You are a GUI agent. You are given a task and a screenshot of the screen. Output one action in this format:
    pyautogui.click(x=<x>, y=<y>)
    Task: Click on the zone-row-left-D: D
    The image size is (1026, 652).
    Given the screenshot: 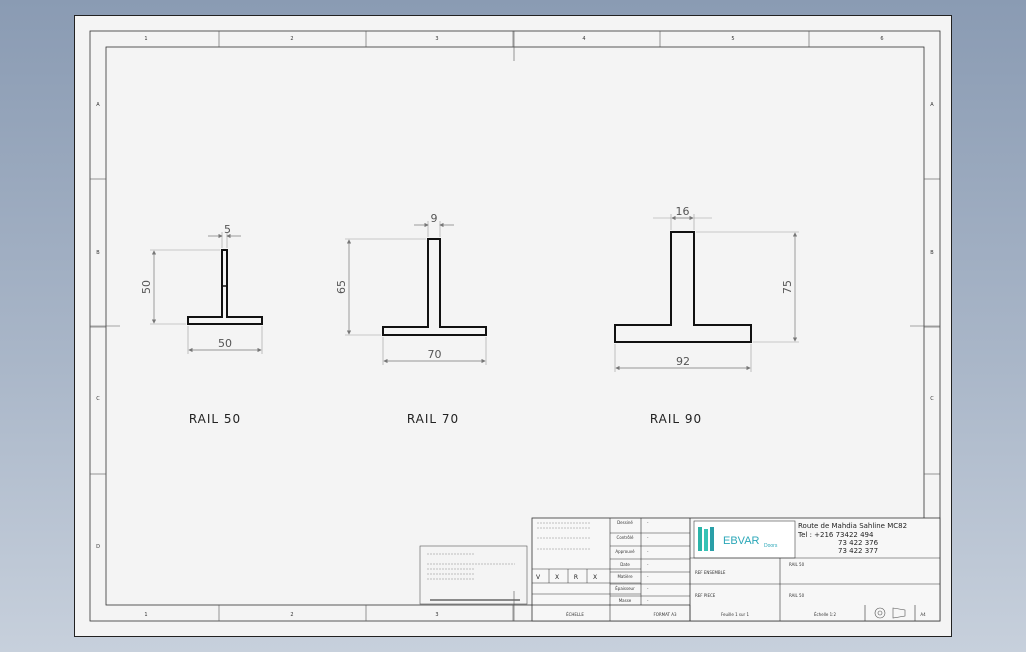 What is the action you would take?
    pyautogui.click(x=98, y=547)
    